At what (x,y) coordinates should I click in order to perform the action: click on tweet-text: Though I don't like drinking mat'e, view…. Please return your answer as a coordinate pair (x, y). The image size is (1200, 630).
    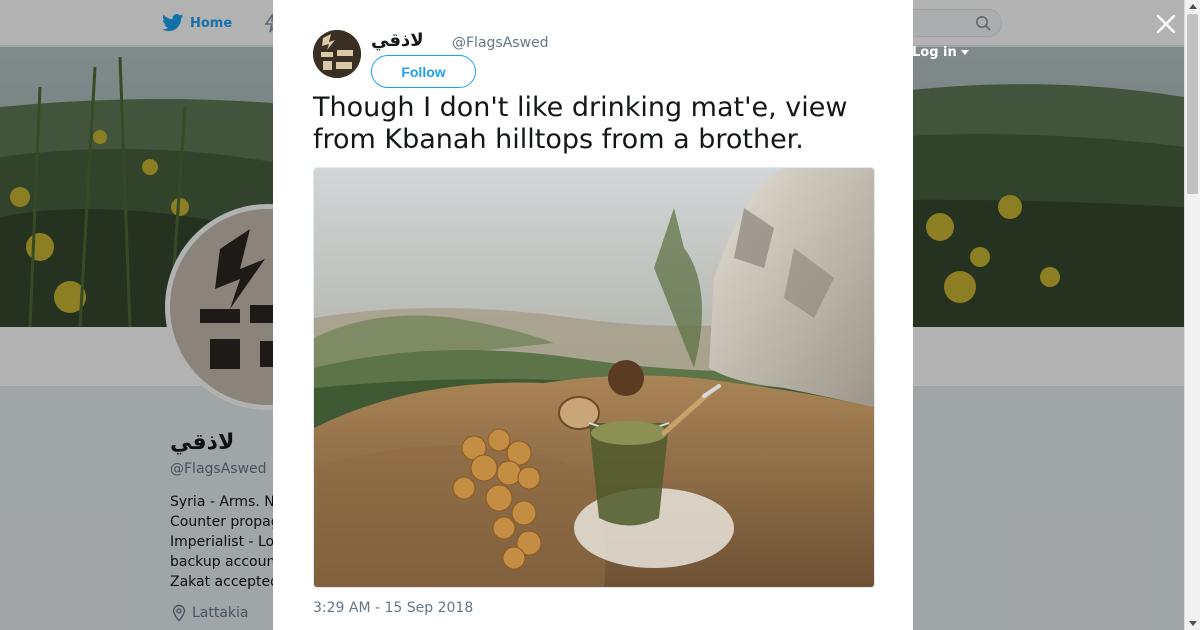
    Looking at the image, I should click on (580, 123).